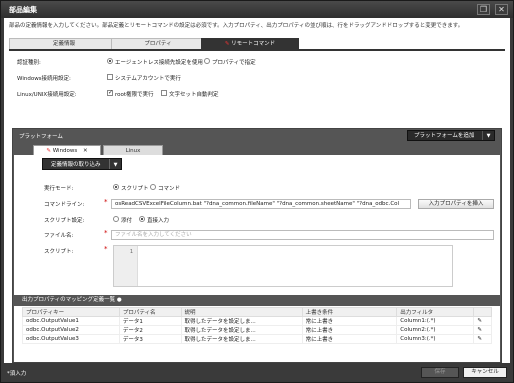  I want to click on exec-command-label: コマンド, so click(169, 188).